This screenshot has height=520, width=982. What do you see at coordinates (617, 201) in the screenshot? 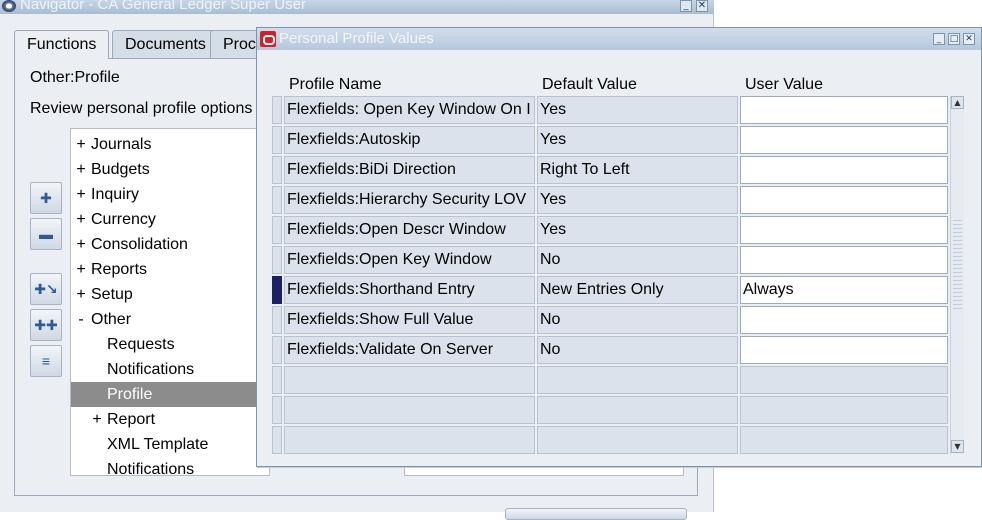
I see `table-row: Flexfields:Hierarchy Security LOV Yes` at bounding box center [617, 201].